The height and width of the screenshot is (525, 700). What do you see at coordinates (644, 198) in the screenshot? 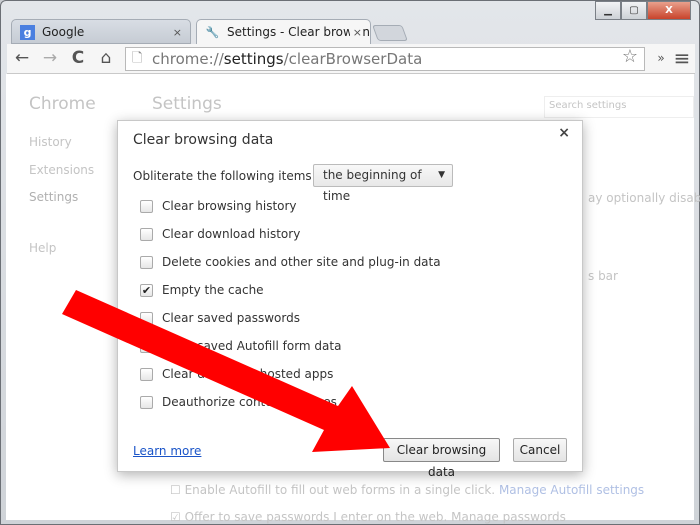
I see `setting-fragment: ay optionally disable` at bounding box center [644, 198].